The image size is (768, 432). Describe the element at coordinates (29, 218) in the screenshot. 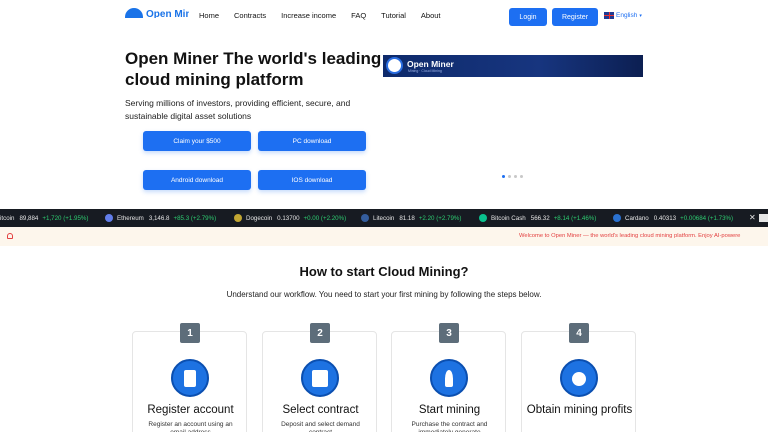

I see `ticker-price: 89,884` at that location.